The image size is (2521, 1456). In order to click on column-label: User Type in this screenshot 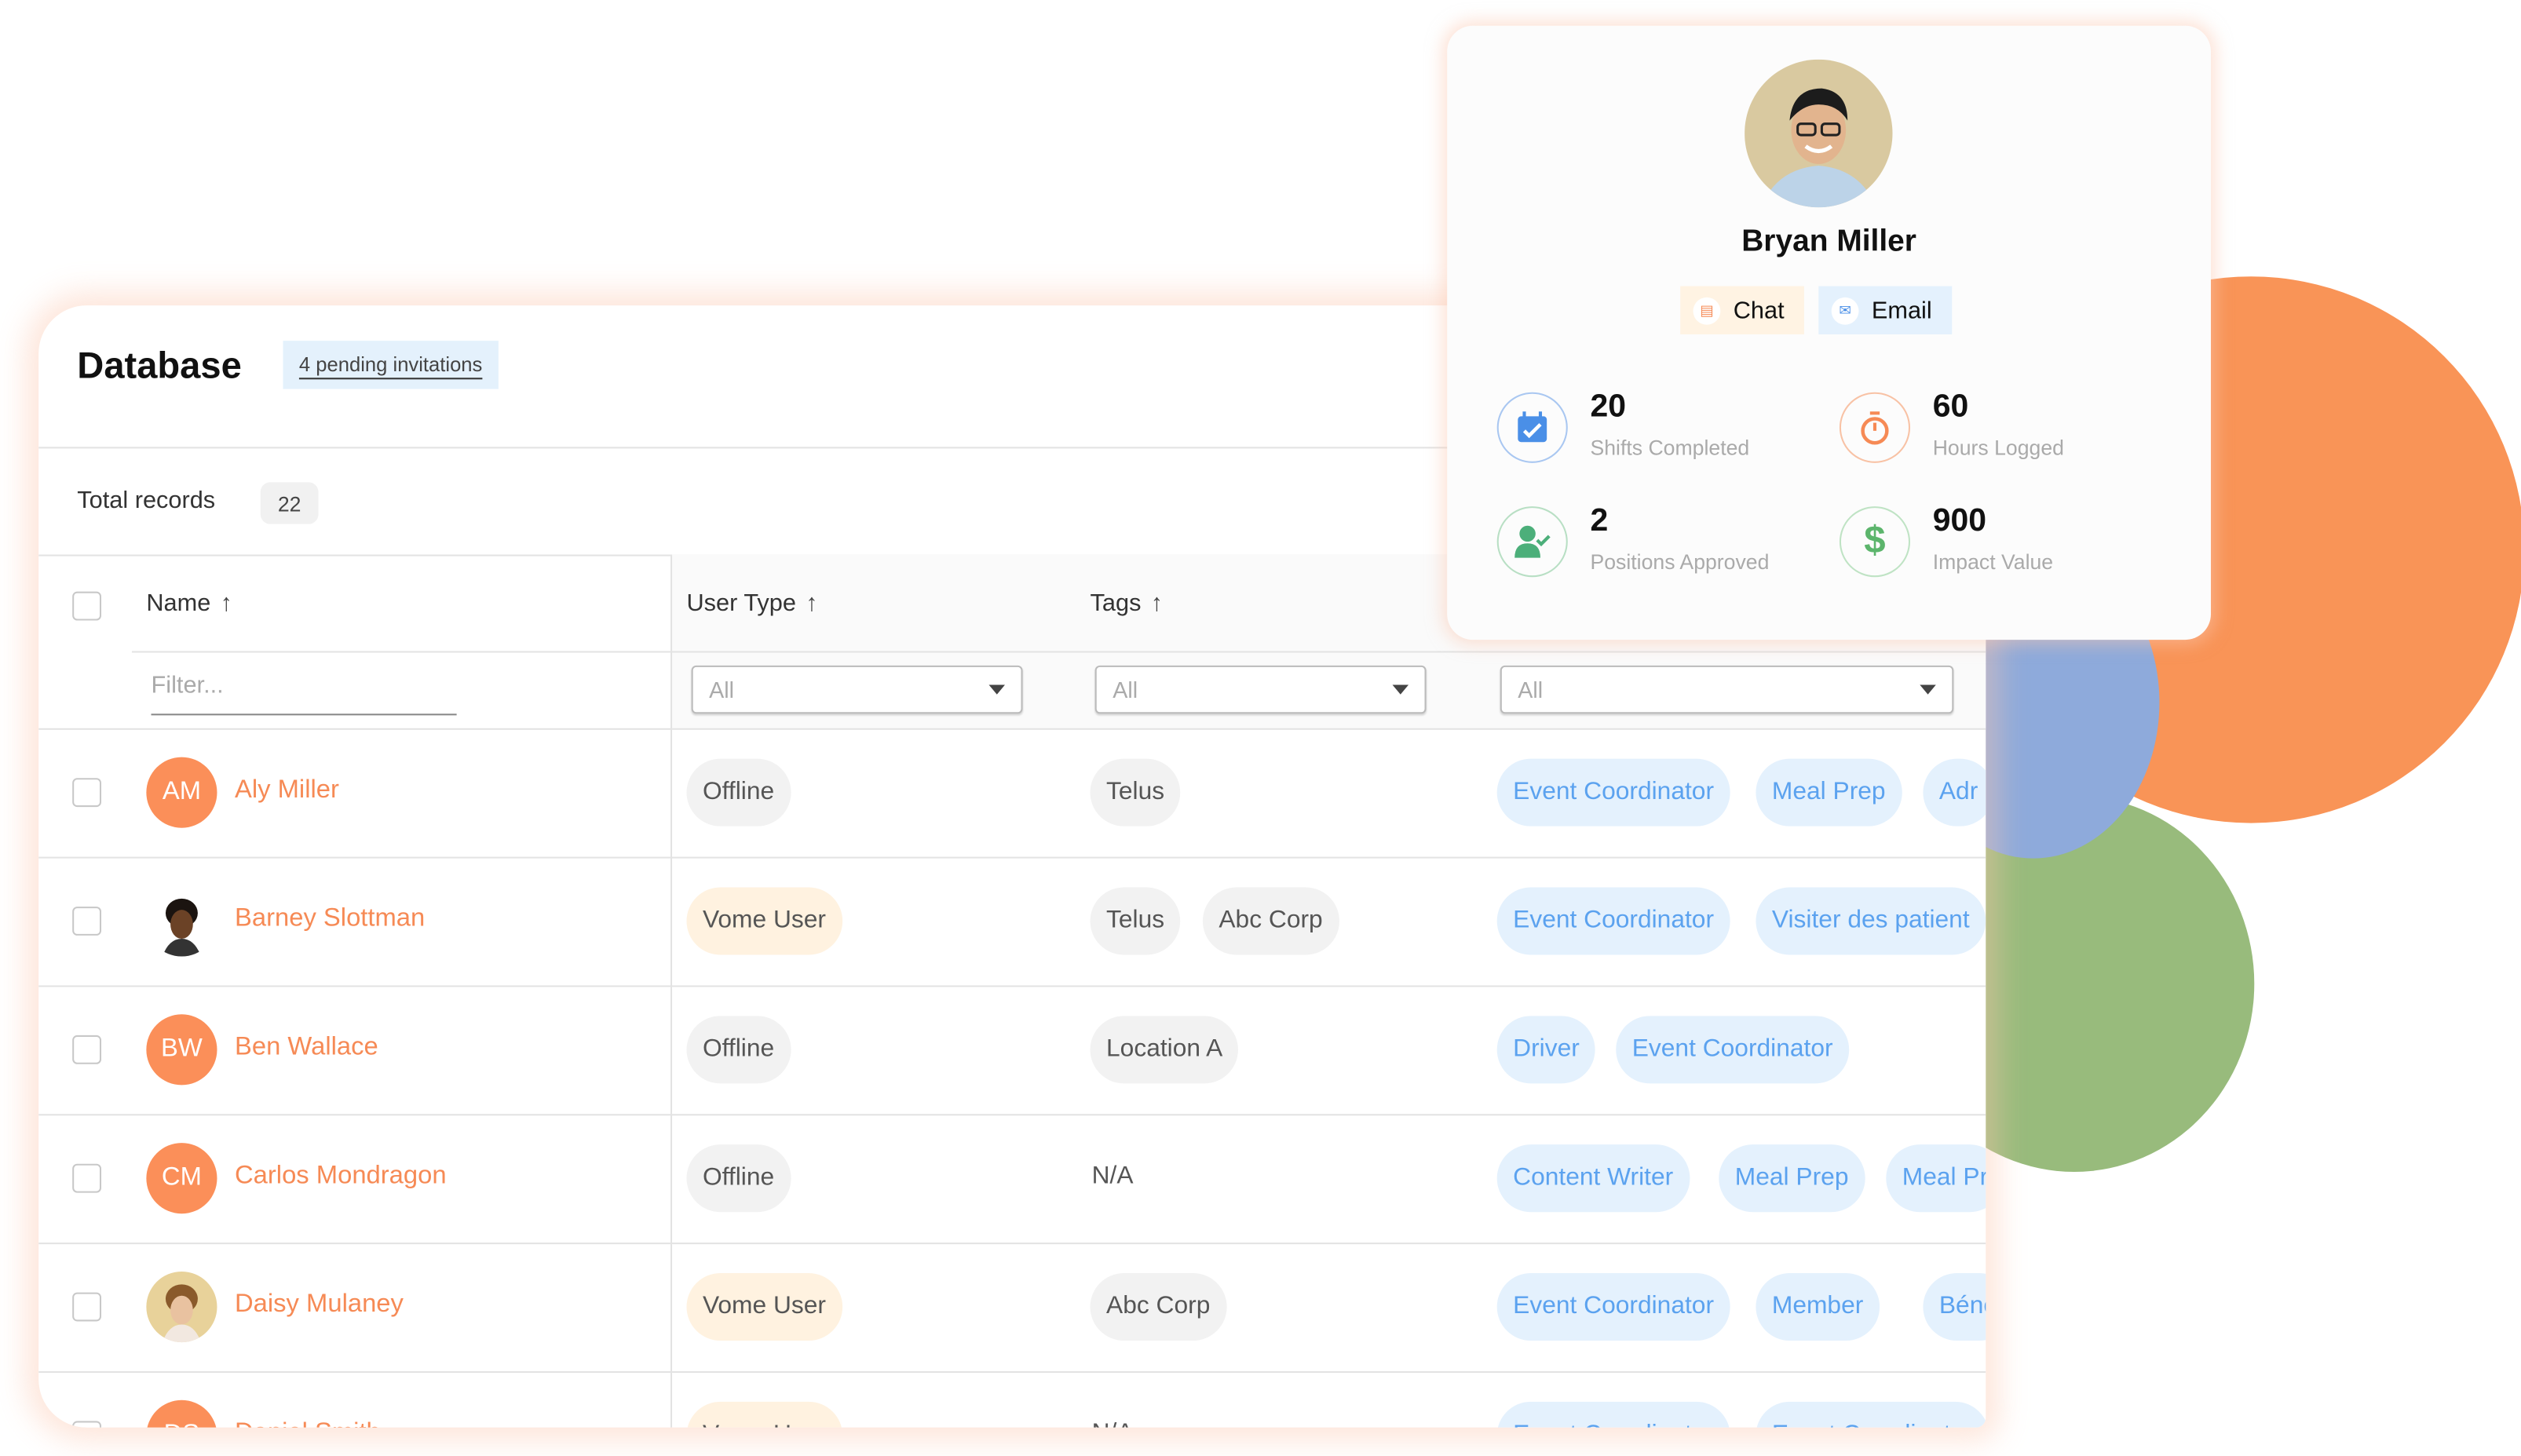, I will do `click(741, 603)`.